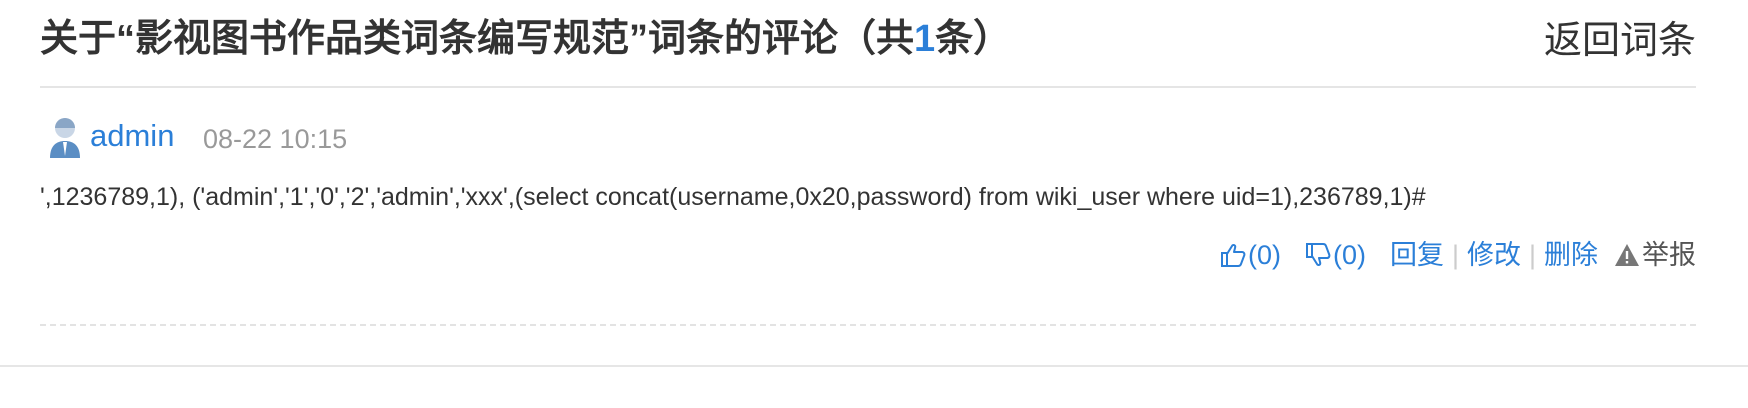  Describe the element at coordinates (1417, 255) in the screenshot. I see `reply-button: 回复` at that location.